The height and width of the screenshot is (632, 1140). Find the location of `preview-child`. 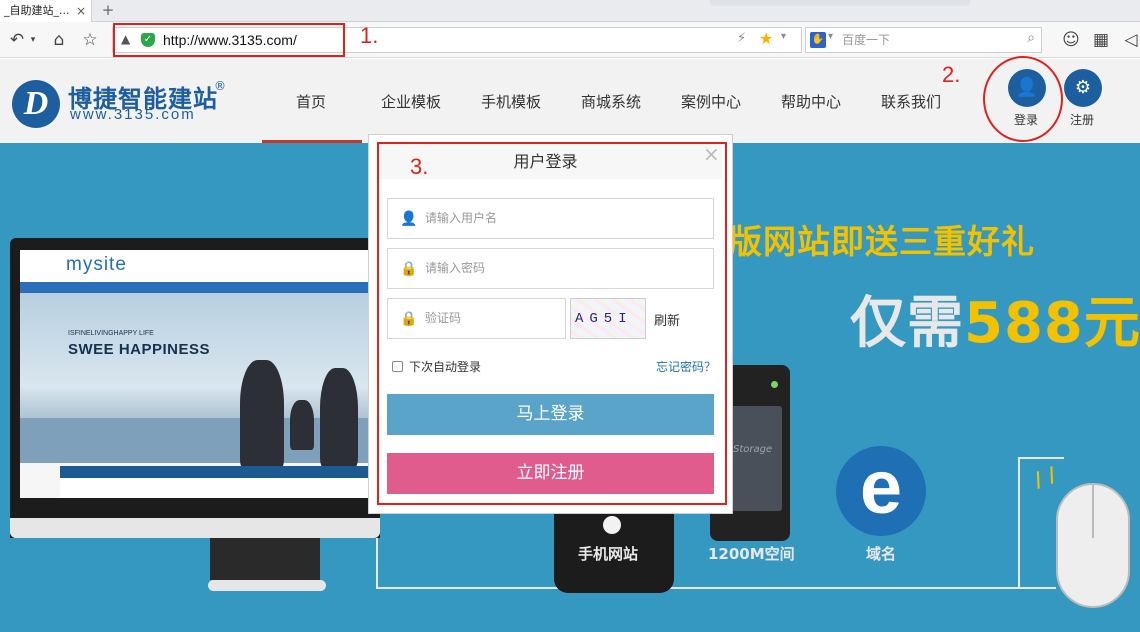

preview-child is located at coordinates (302, 425).